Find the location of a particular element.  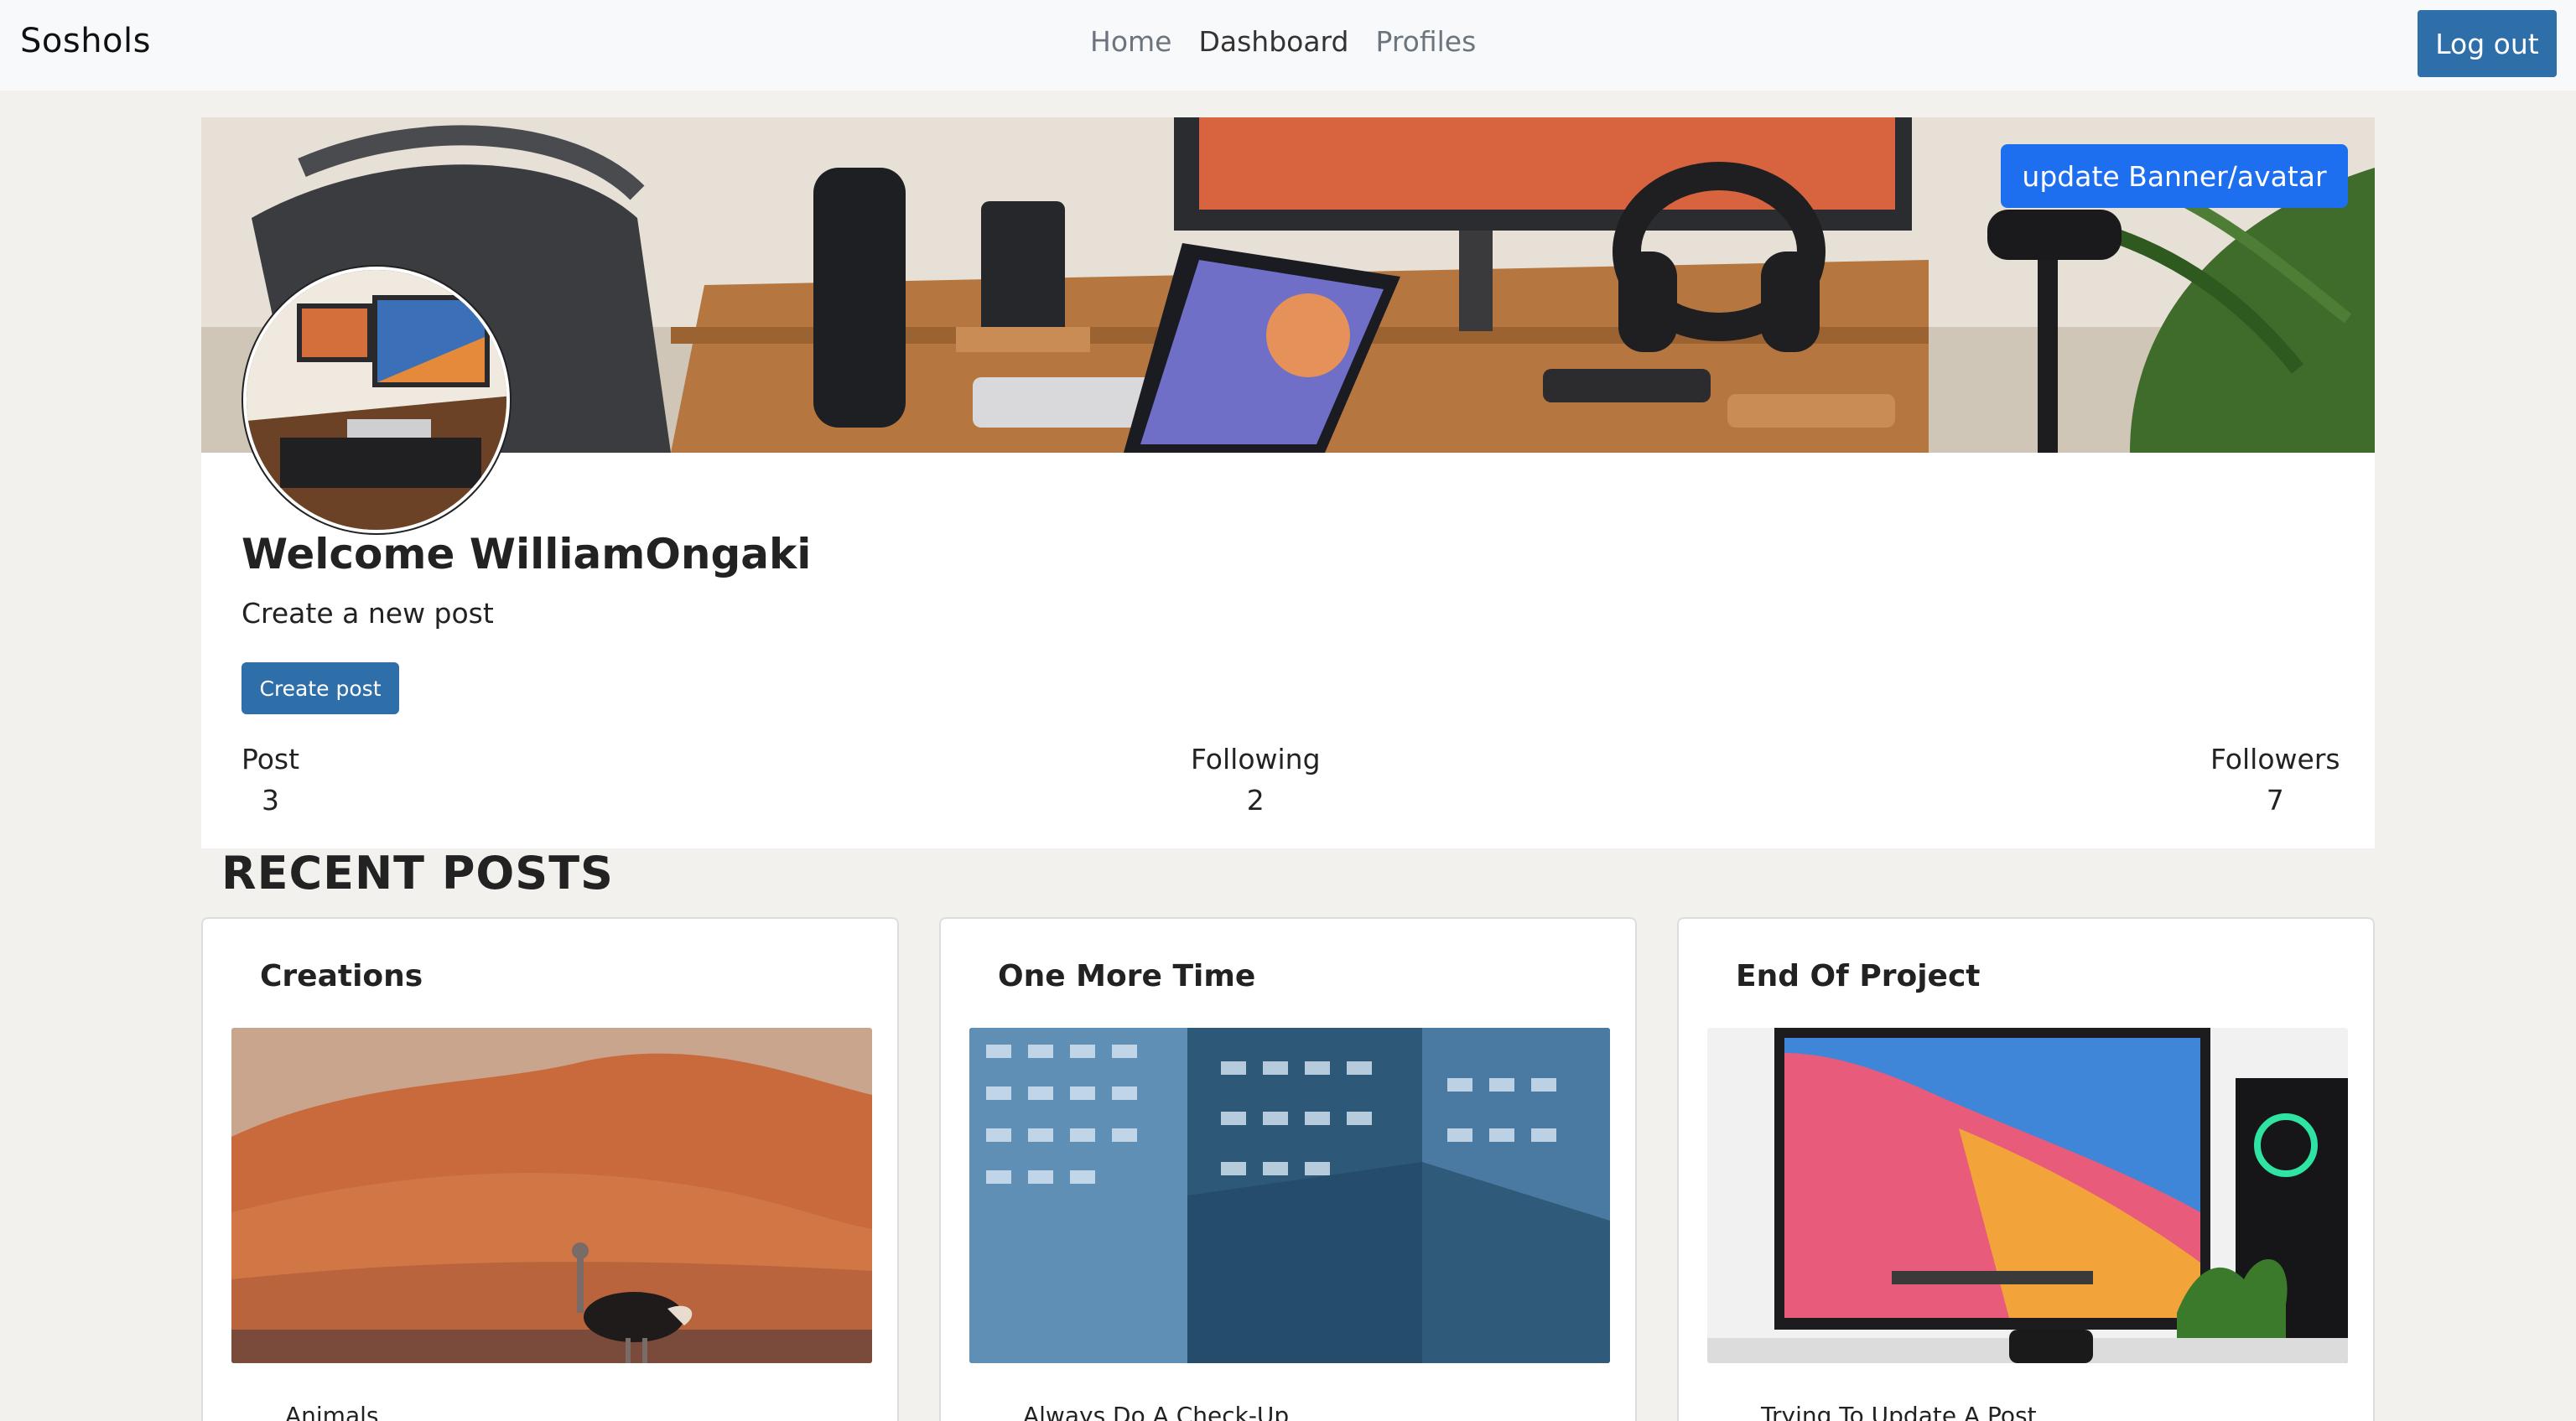

stat-posts: Post 3 is located at coordinates (270, 780).